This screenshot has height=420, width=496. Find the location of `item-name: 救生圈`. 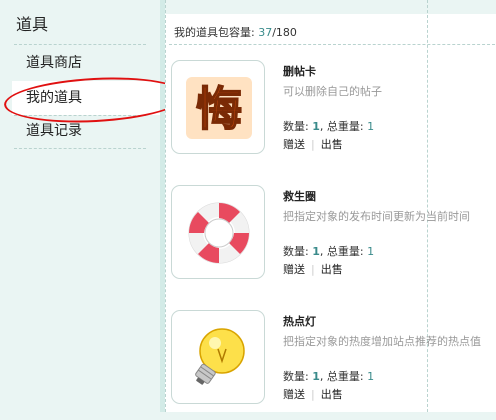

item-name: 救生圈 is located at coordinates (299, 196).